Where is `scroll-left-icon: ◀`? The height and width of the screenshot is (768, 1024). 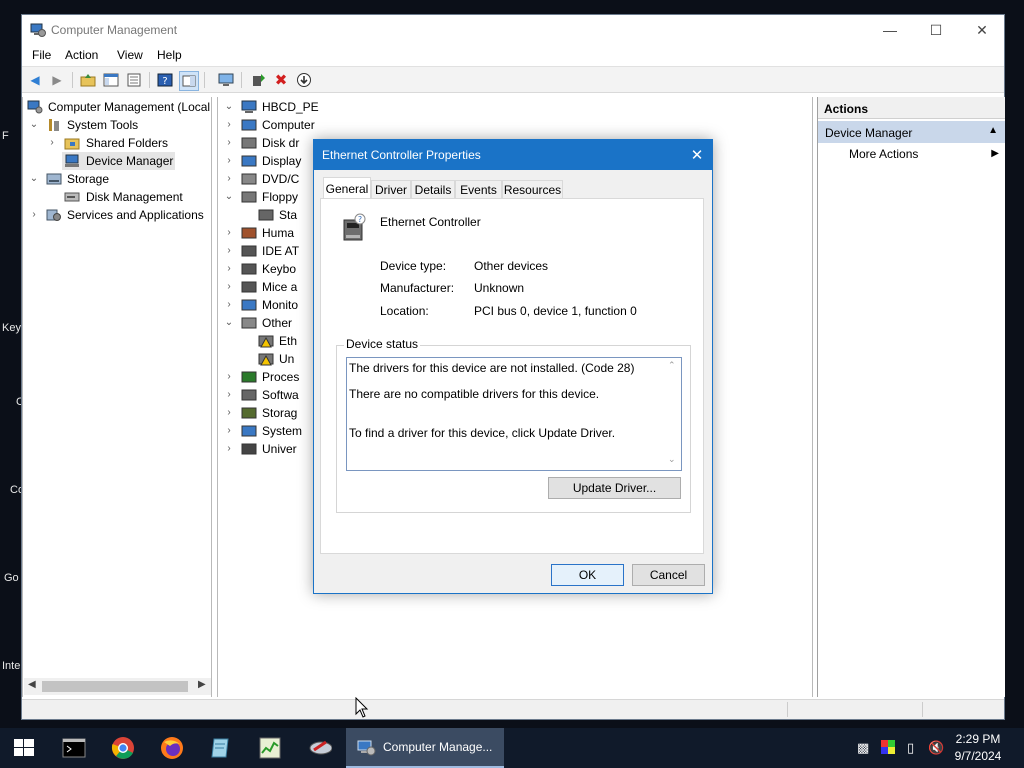 scroll-left-icon: ◀ is located at coordinates (32, 684).